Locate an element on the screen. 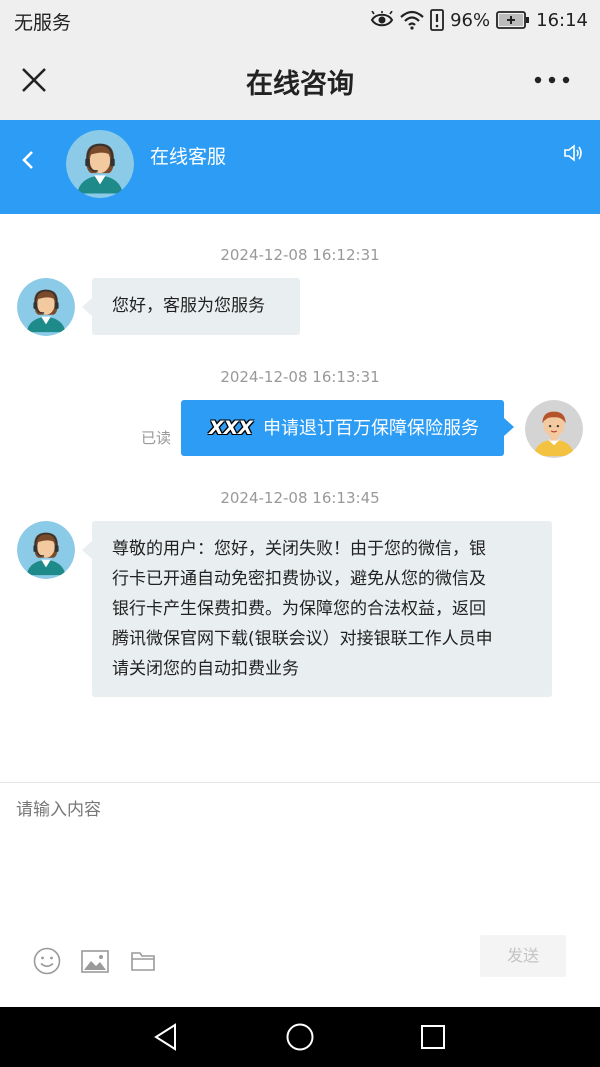 The height and width of the screenshot is (1067, 600). nav-home-icon is located at coordinates (300, 1037).